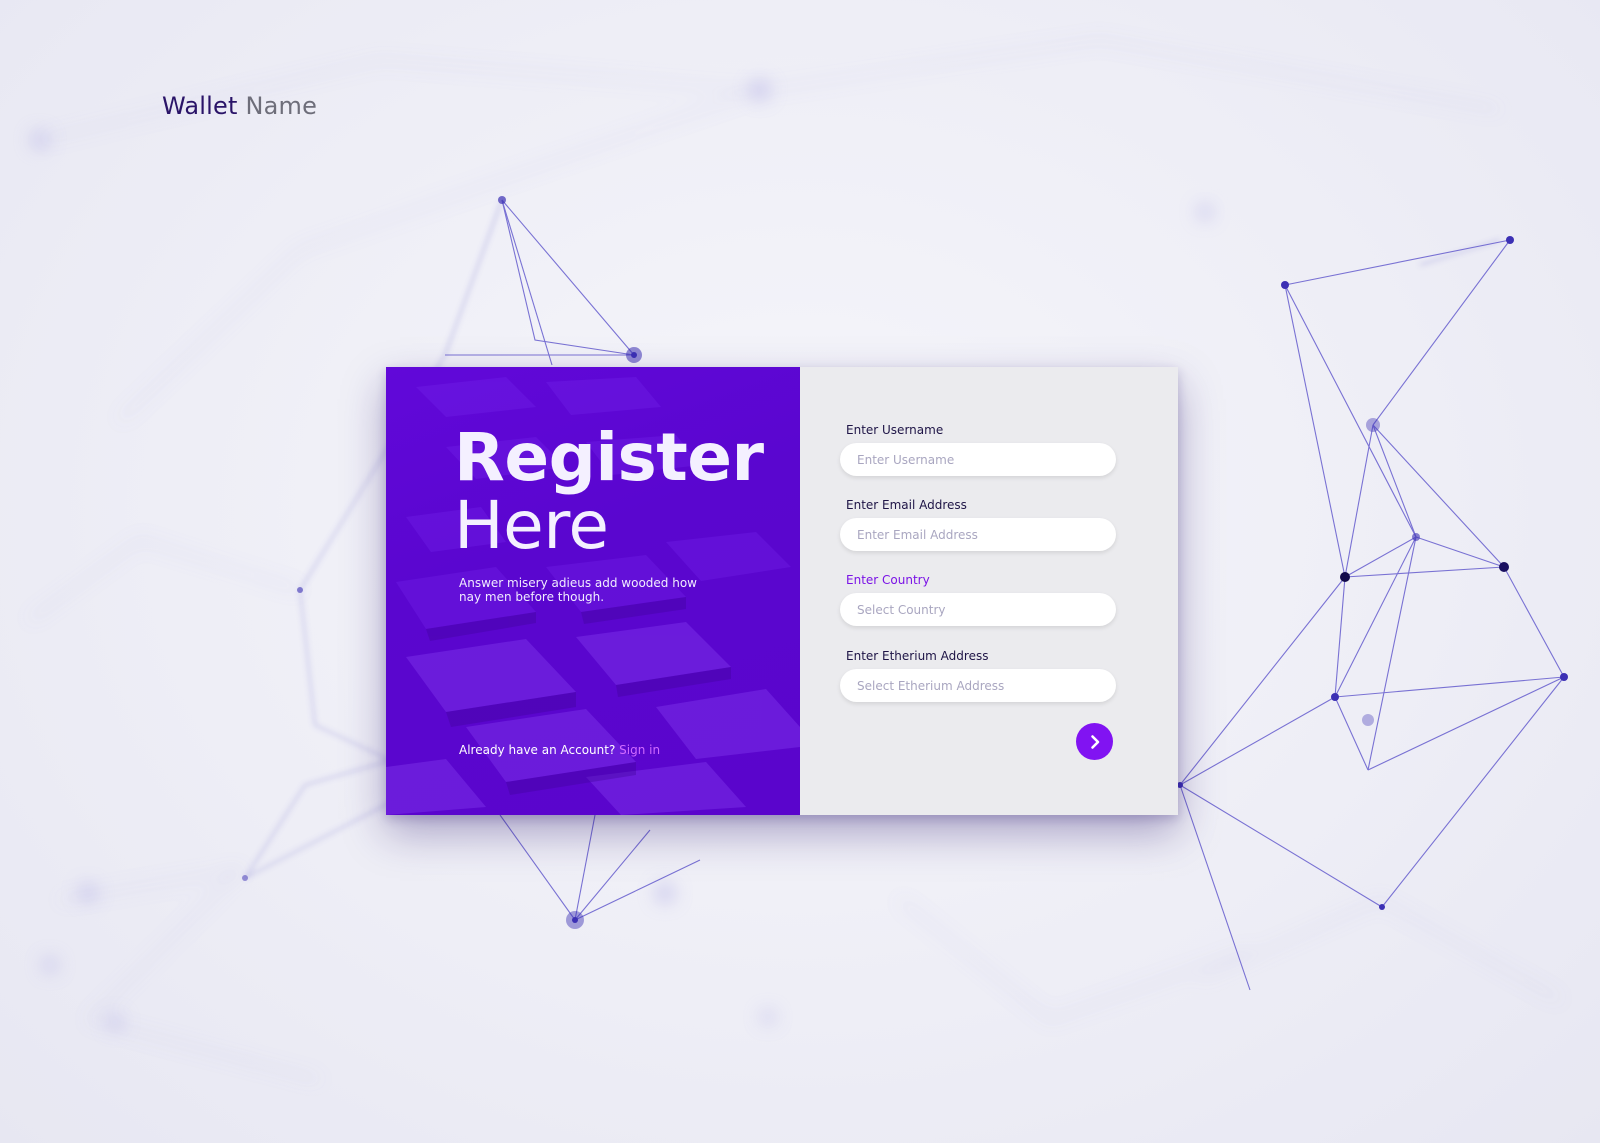 The image size is (1600, 1143). Describe the element at coordinates (917, 656) in the screenshot. I see `eth-address-label: Enter Etherium Address` at that location.